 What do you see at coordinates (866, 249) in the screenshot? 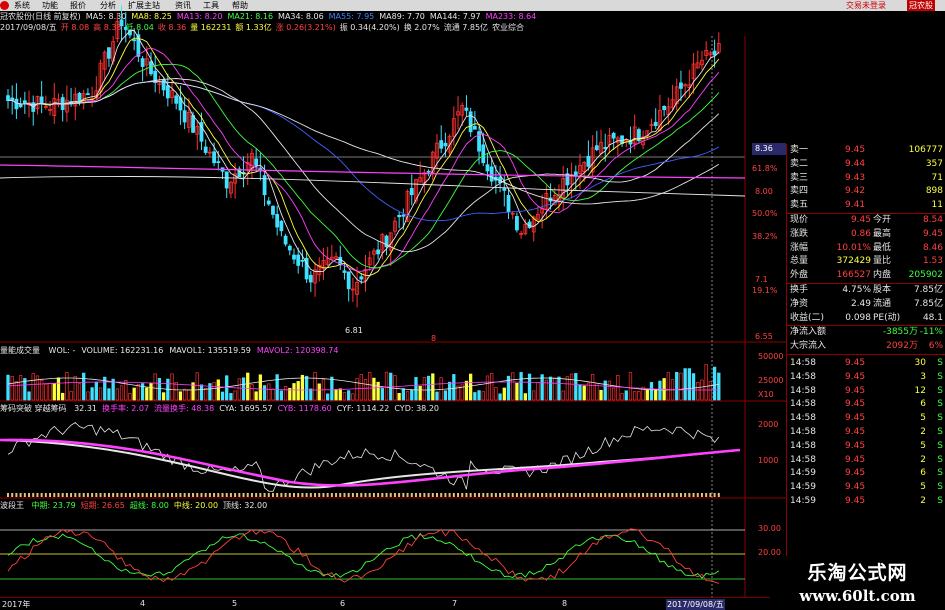
I see `stat-row: 涨幅 10.01% 最低 8.46` at bounding box center [866, 249].